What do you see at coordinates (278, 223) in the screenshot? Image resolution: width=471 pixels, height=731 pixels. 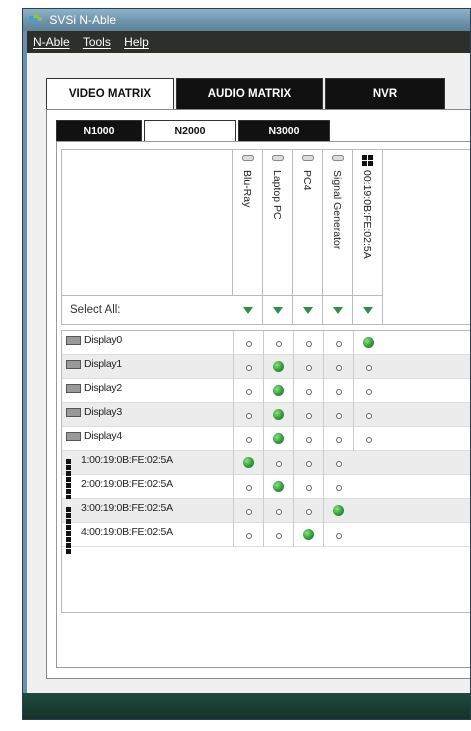 I see `column-header: Laptop PC` at bounding box center [278, 223].